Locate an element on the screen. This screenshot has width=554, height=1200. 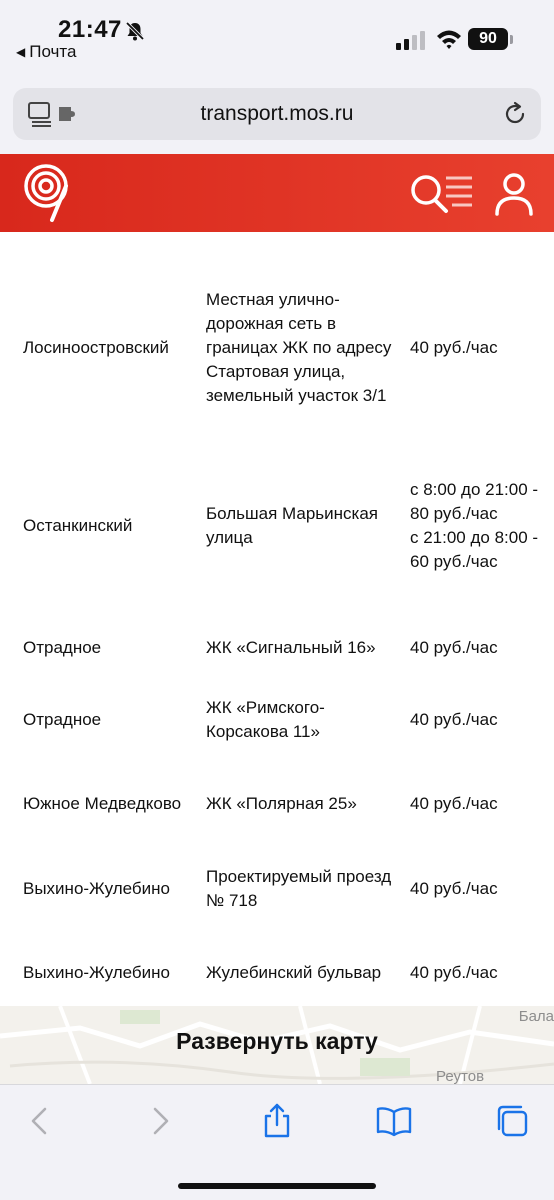
map-place-label: Реутов is located at coordinates (460, 1076).